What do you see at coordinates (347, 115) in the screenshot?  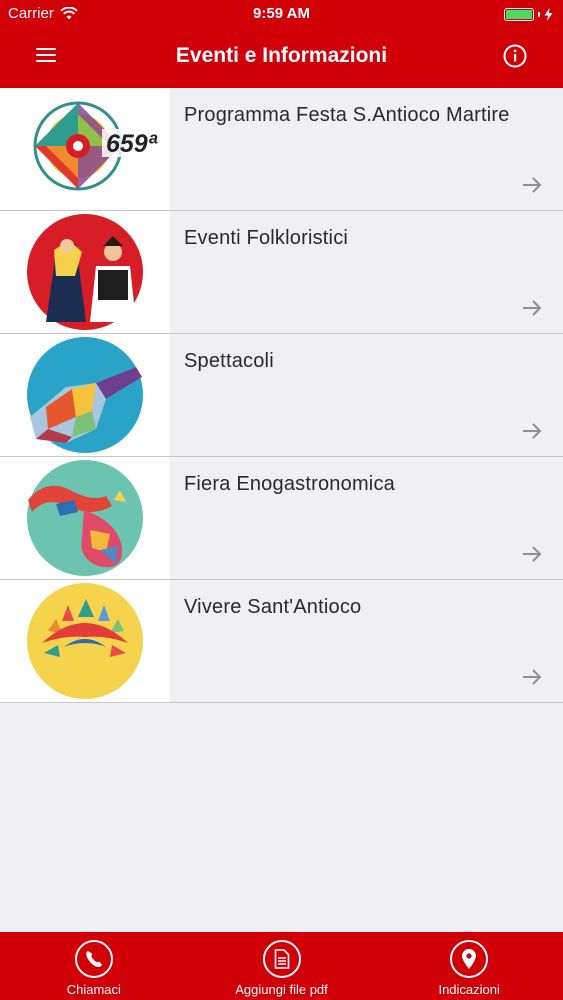 I see `list-item-title: Programma Festa S.Antioco Martire` at bounding box center [347, 115].